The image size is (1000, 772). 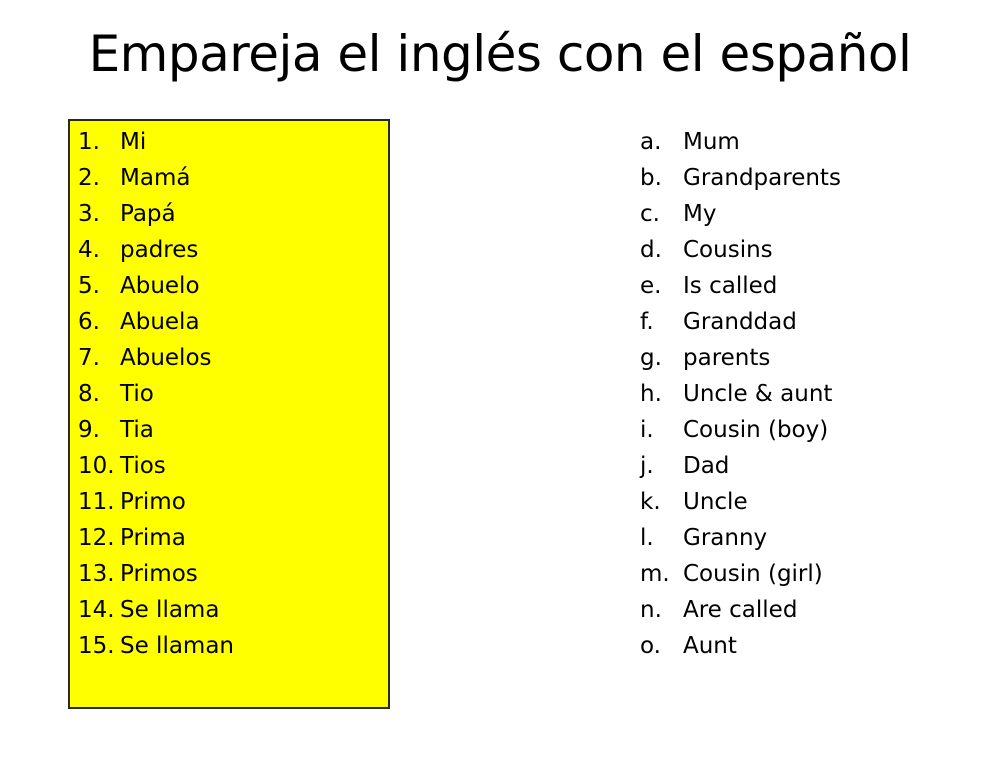 I want to click on english-term-item: f. Granddad, so click(x=805, y=322).